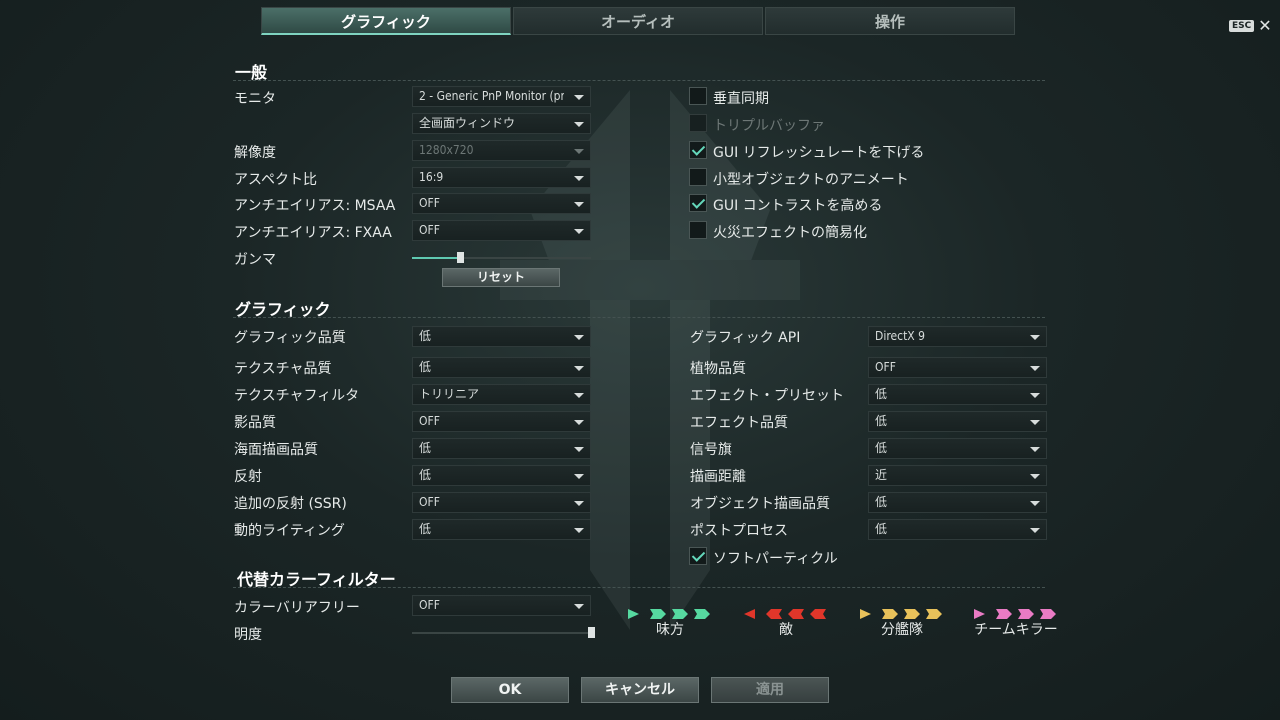 This screenshot has width=1280, height=720. Describe the element at coordinates (957, 475) in the screenshot. I see `setting-dropdown: 近` at that location.